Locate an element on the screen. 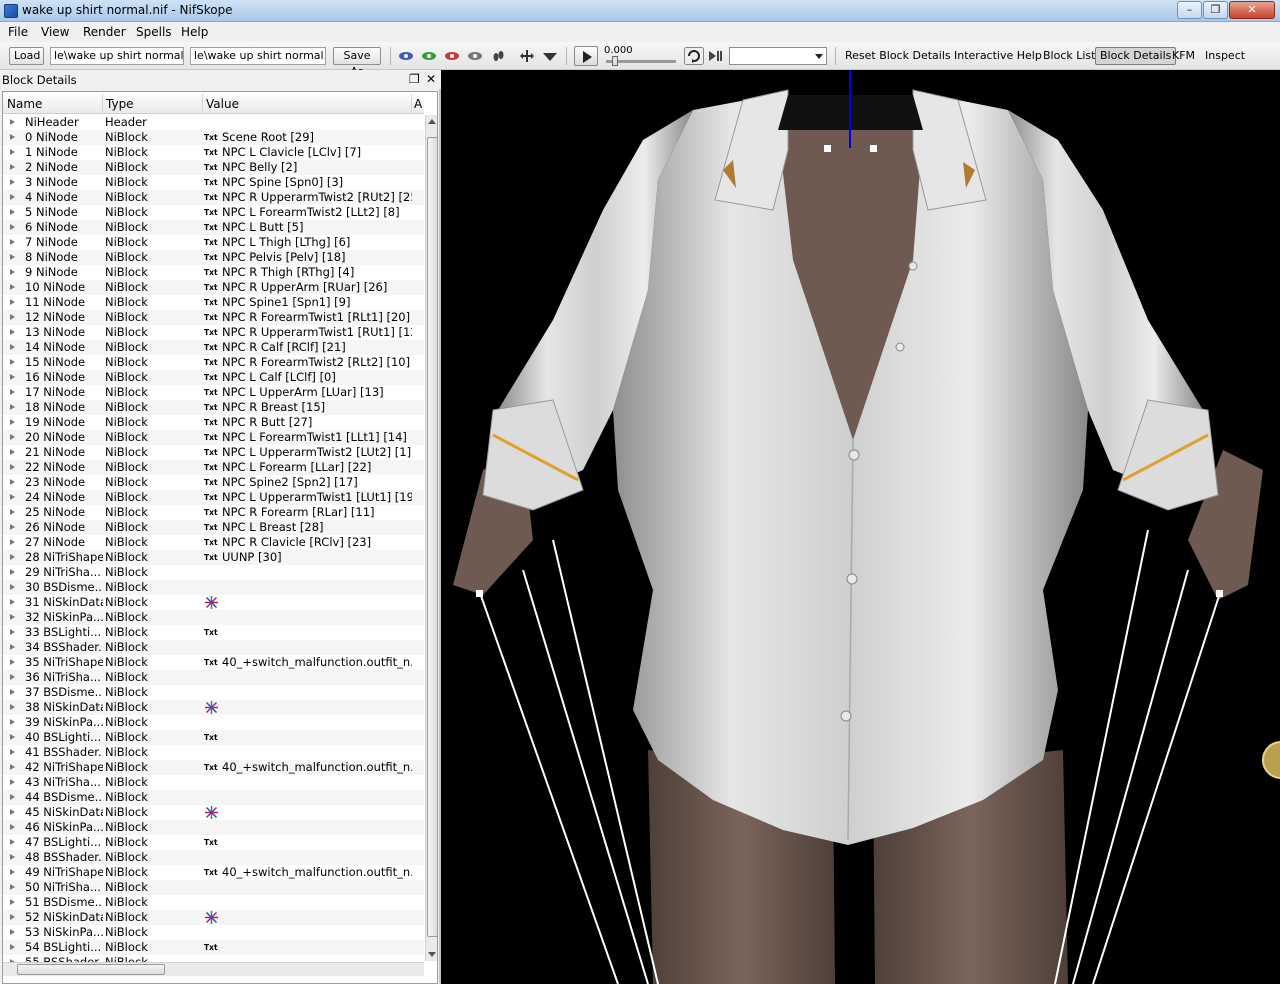 The width and height of the screenshot is (1280, 984). block-value: Scene Root [29] is located at coordinates (317, 137).